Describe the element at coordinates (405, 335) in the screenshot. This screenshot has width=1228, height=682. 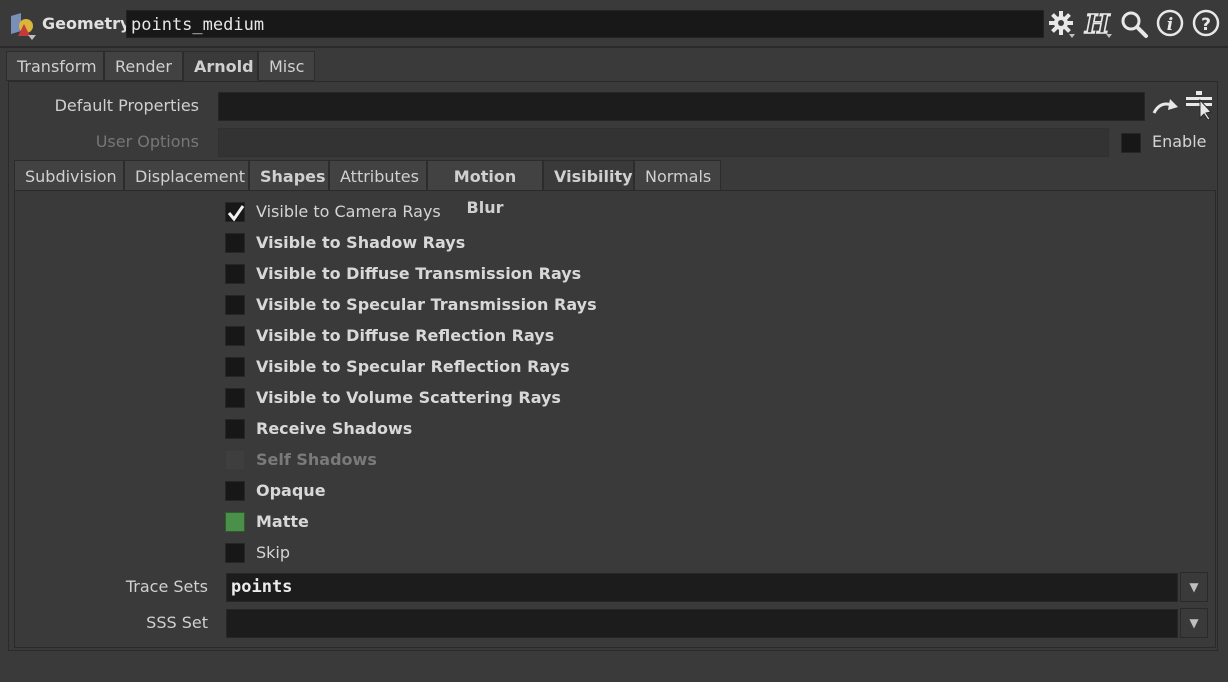
I see `diffuse-reflection-label: Visible to Diffuse Reflection Rays` at that location.